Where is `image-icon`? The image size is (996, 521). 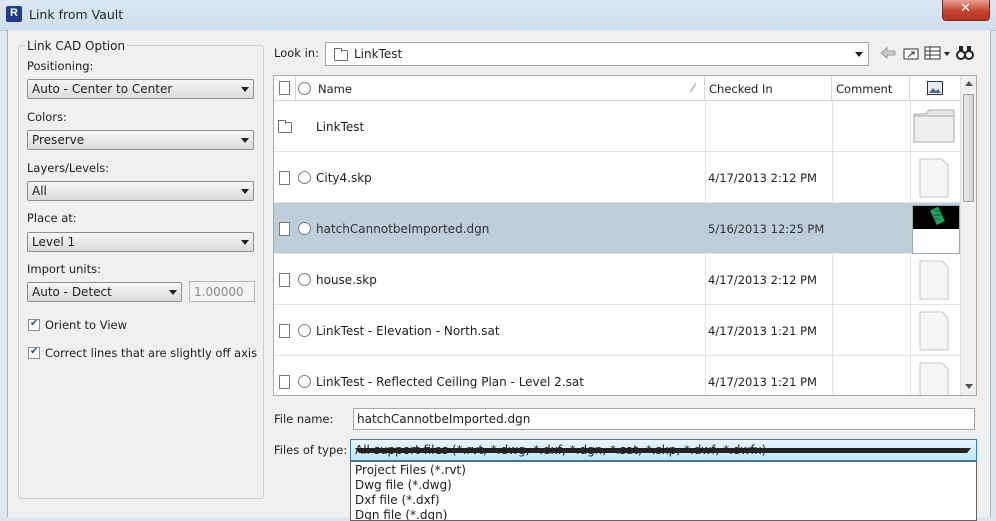 image-icon is located at coordinates (935, 88).